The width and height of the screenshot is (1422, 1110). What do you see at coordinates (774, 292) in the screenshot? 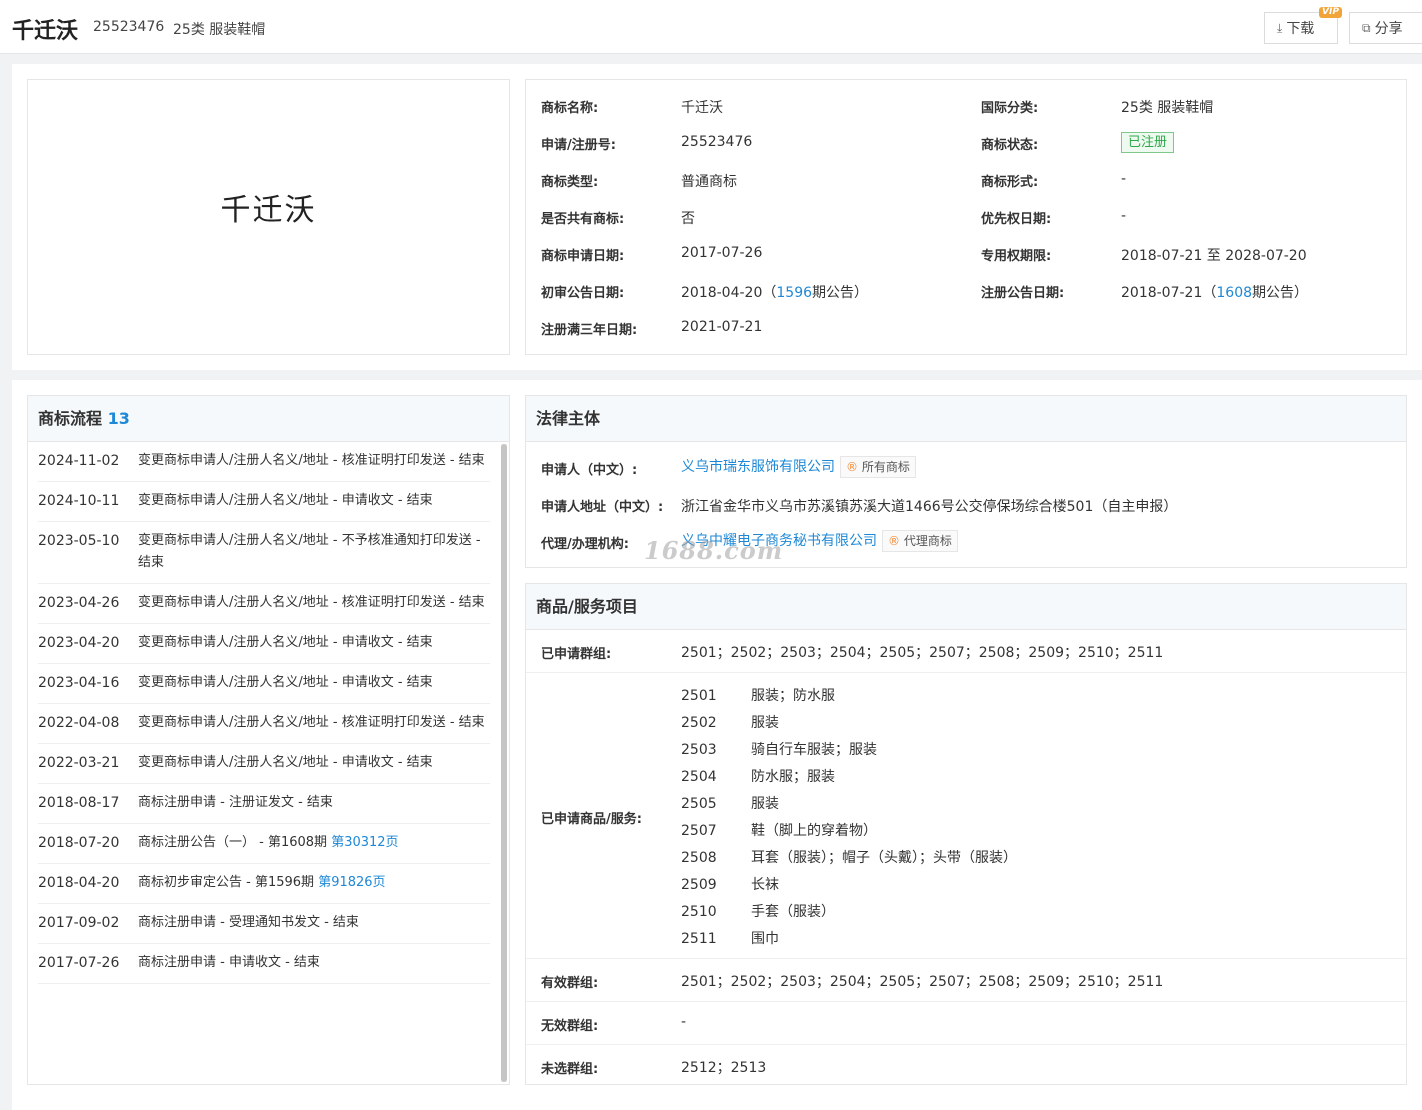
I see `prelim-value: 2018-04-20（1596期公告）` at bounding box center [774, 292].